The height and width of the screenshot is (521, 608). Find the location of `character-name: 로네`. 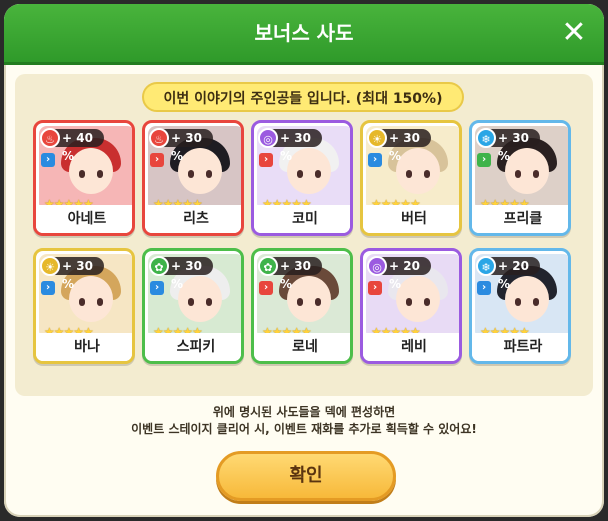

character-name: 로네 is located at coordinates (302, 347).